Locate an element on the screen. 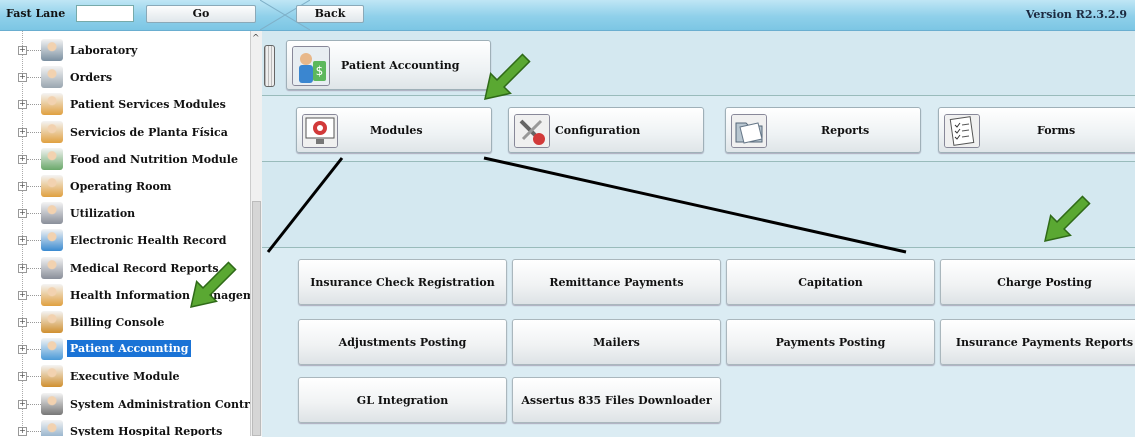 This screenshot has width=1135, height=437. ehr-icon is located at coordinates (52, 240).